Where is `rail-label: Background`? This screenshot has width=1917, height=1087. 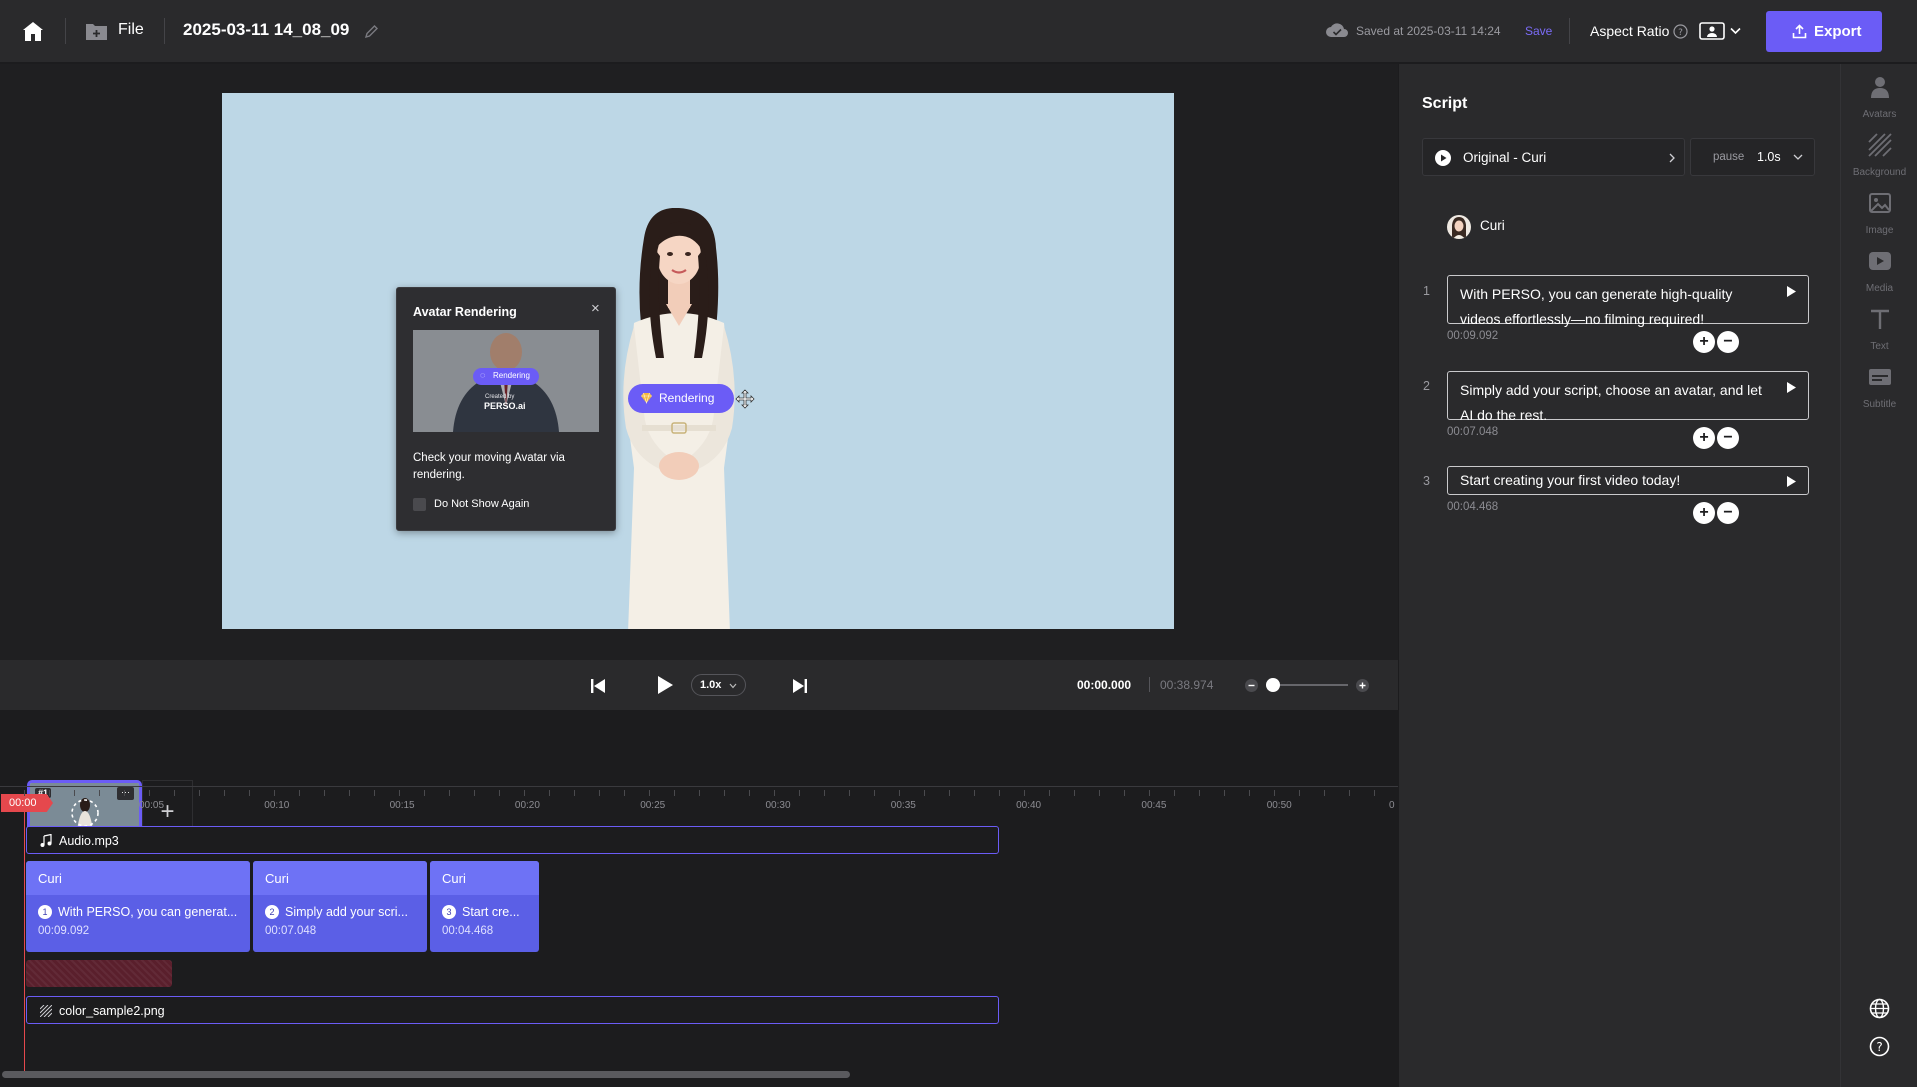 rail-label: Background is located at coordinates (1879, 172).